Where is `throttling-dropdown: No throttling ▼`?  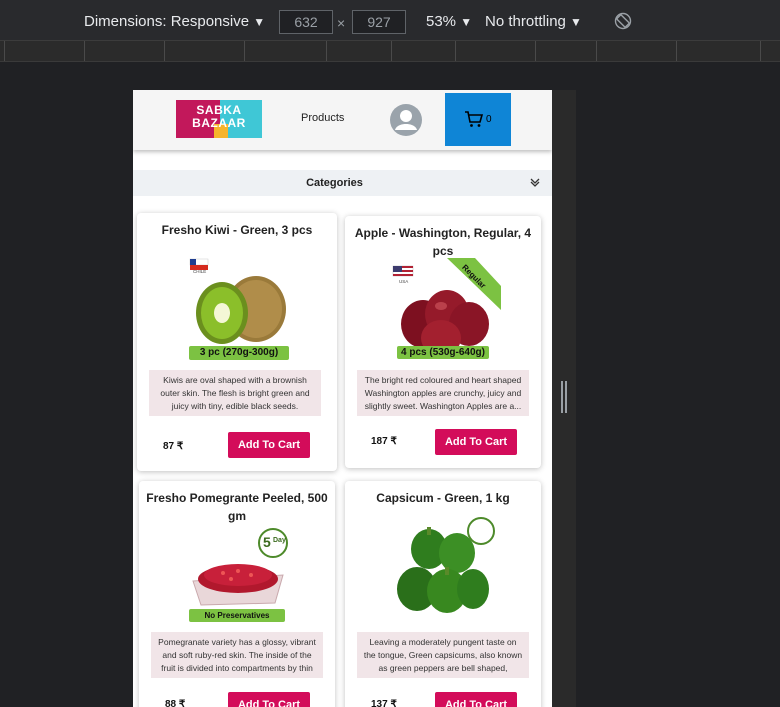 throttling-dropdown: No throttling ▼ is located at coordinates (533, 21).